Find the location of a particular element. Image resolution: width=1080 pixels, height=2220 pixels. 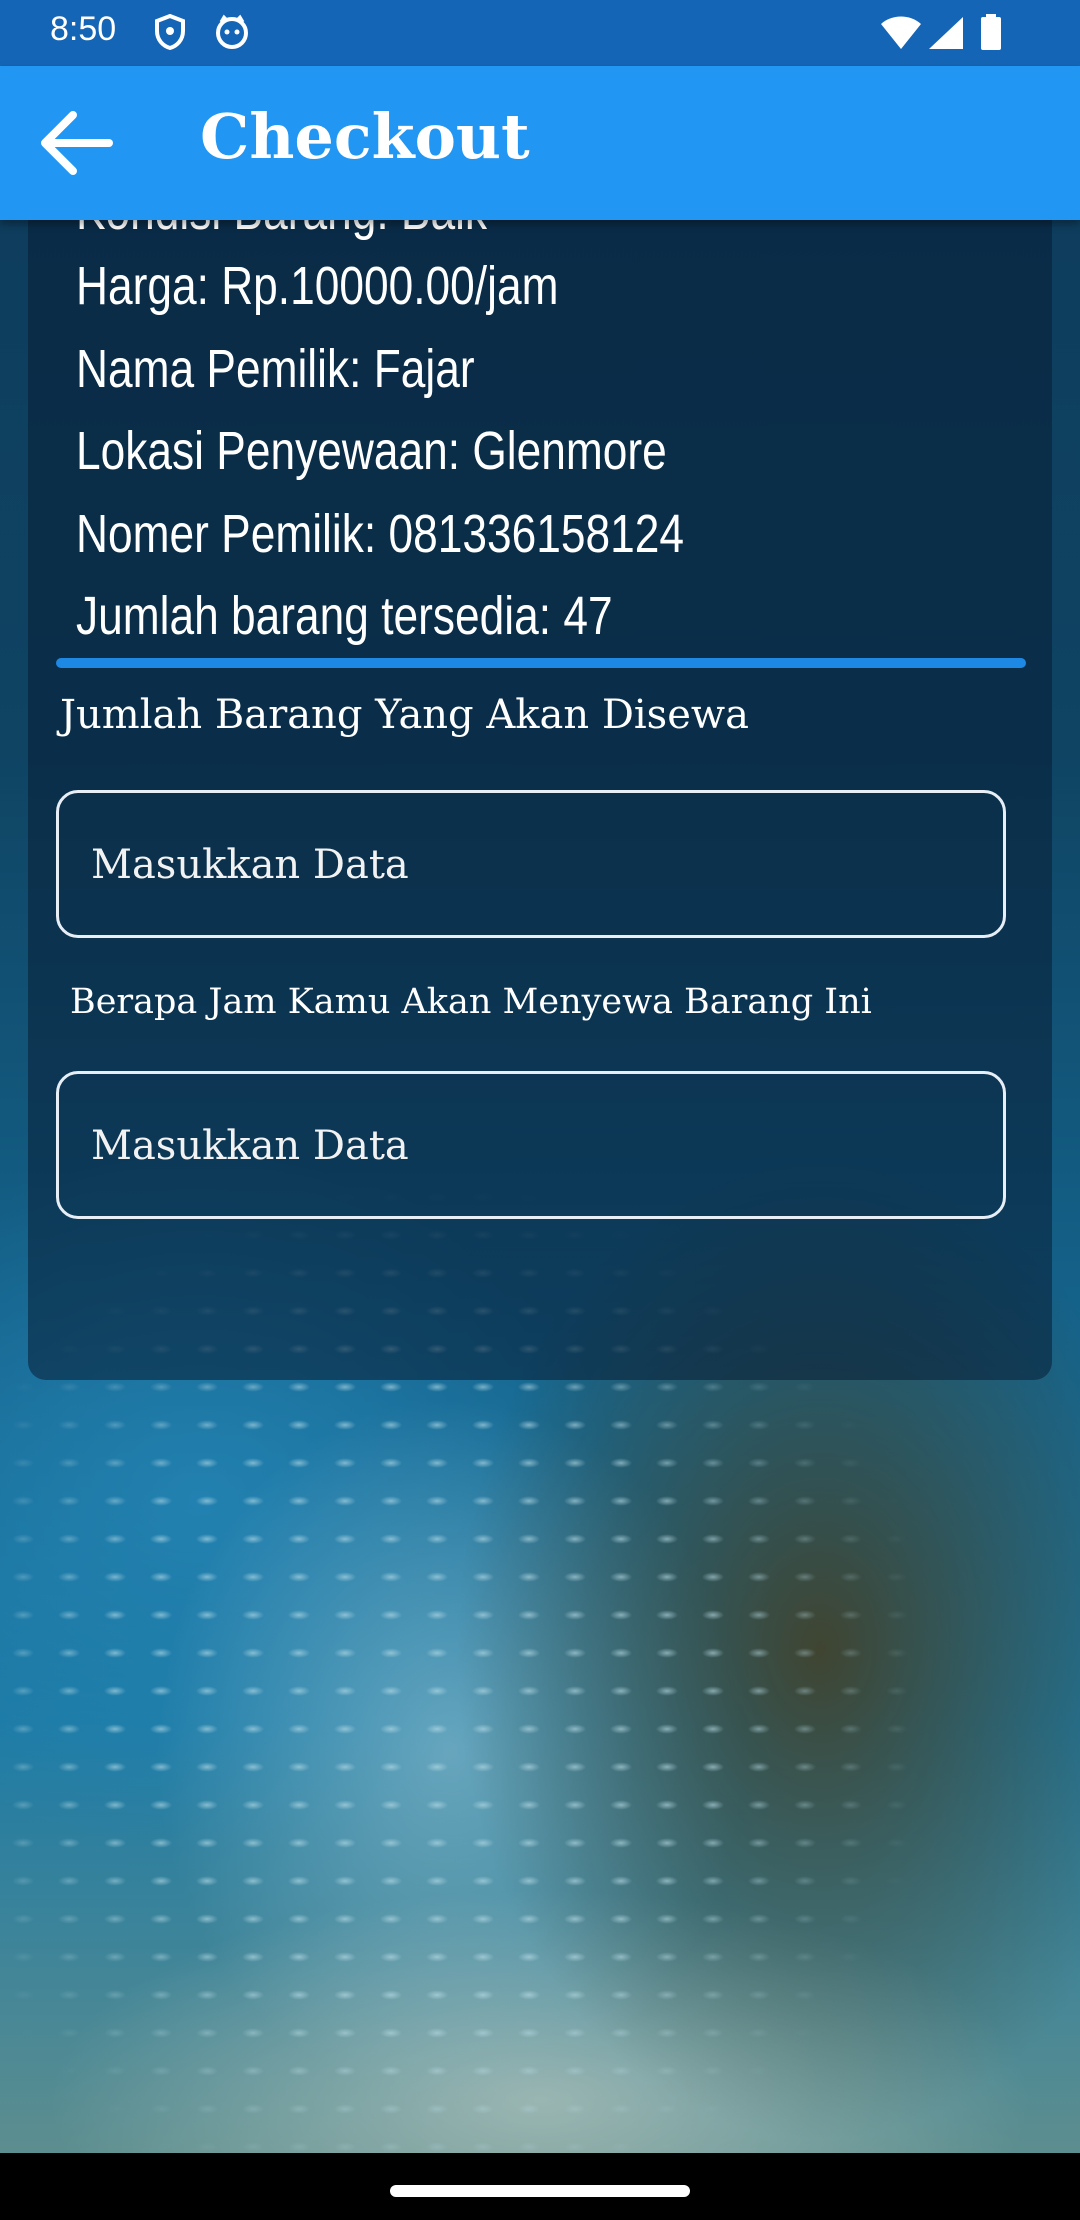

hours-field is located at coordinates (531, 1145).